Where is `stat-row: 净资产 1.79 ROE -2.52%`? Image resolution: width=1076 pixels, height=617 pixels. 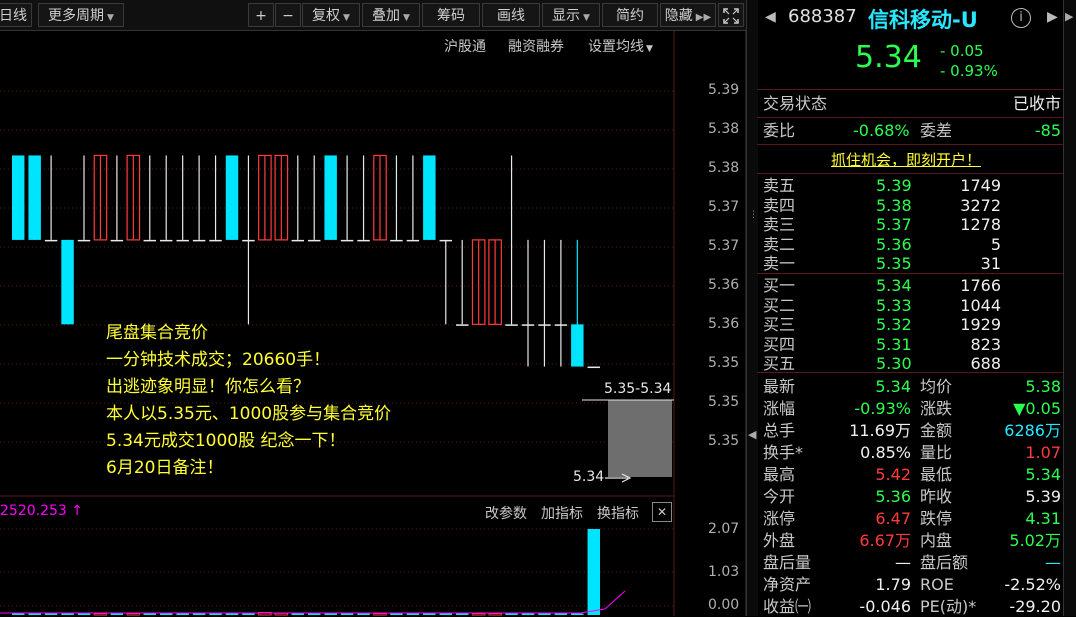
stat-row: 净资产 1.79 ROE -2.52% is located at coordinates (910, 585).